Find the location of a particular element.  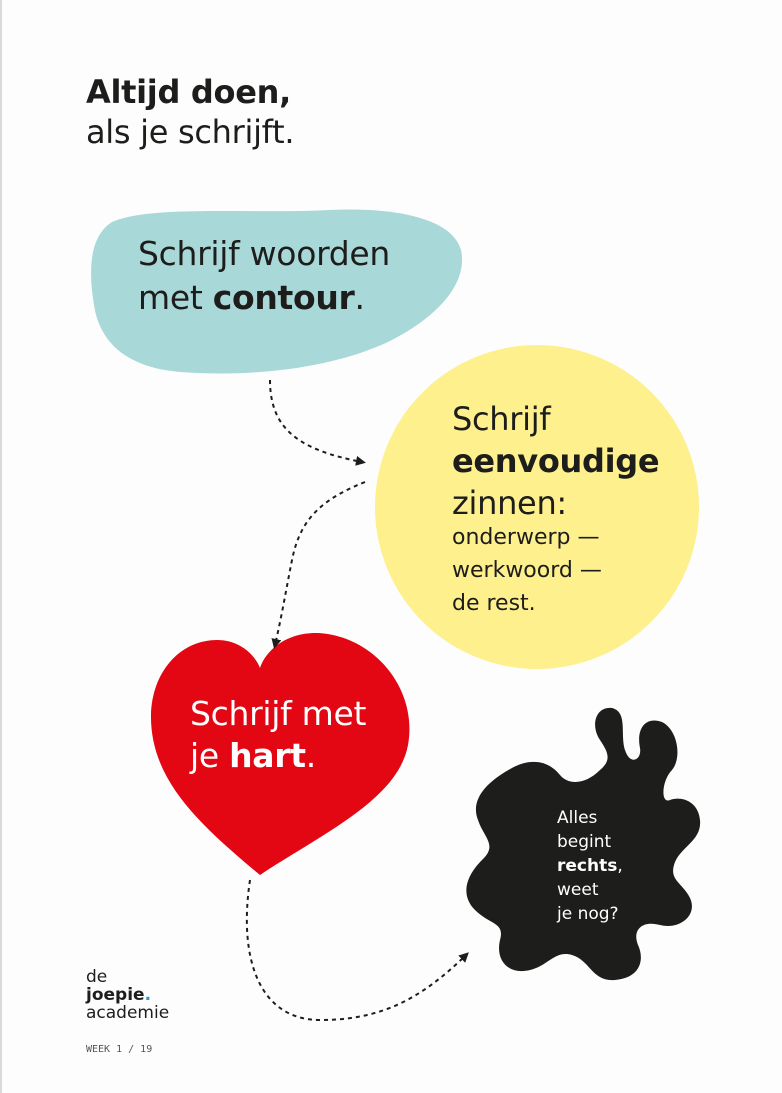

blob-line-3-suffix: , is located at coordinates (620, 866).